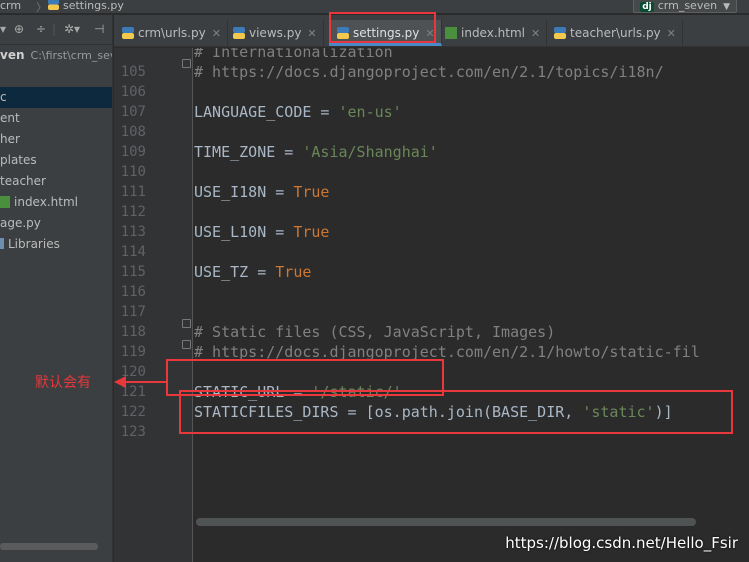 The height and width of the screenshot is (562, 749). I want to click on breadcrumb-file: settings.py, so click(86, 6).